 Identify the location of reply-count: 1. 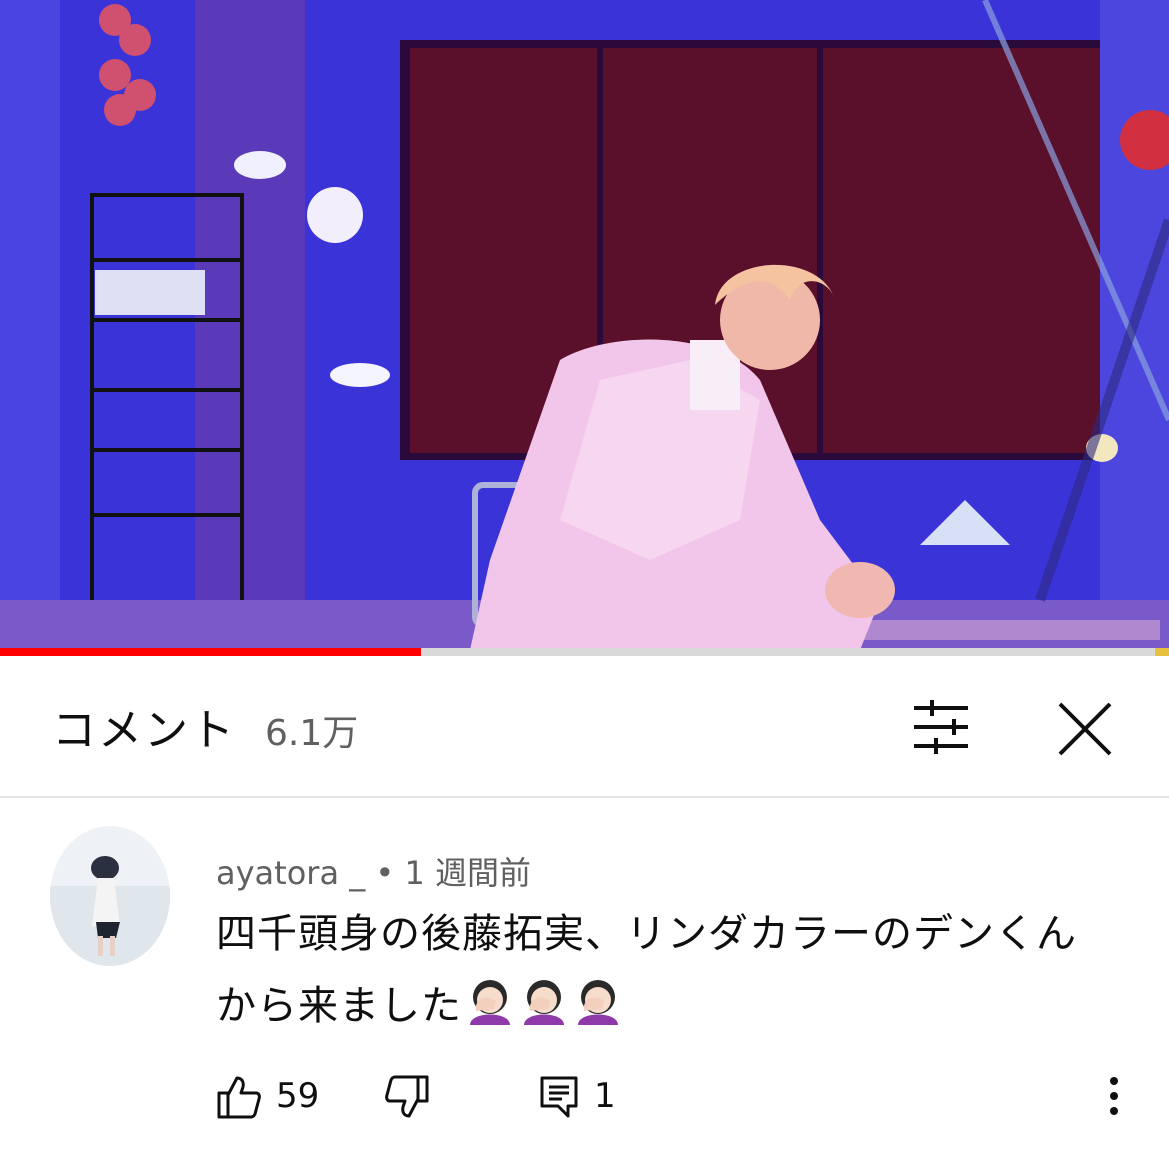
(605, 1096).